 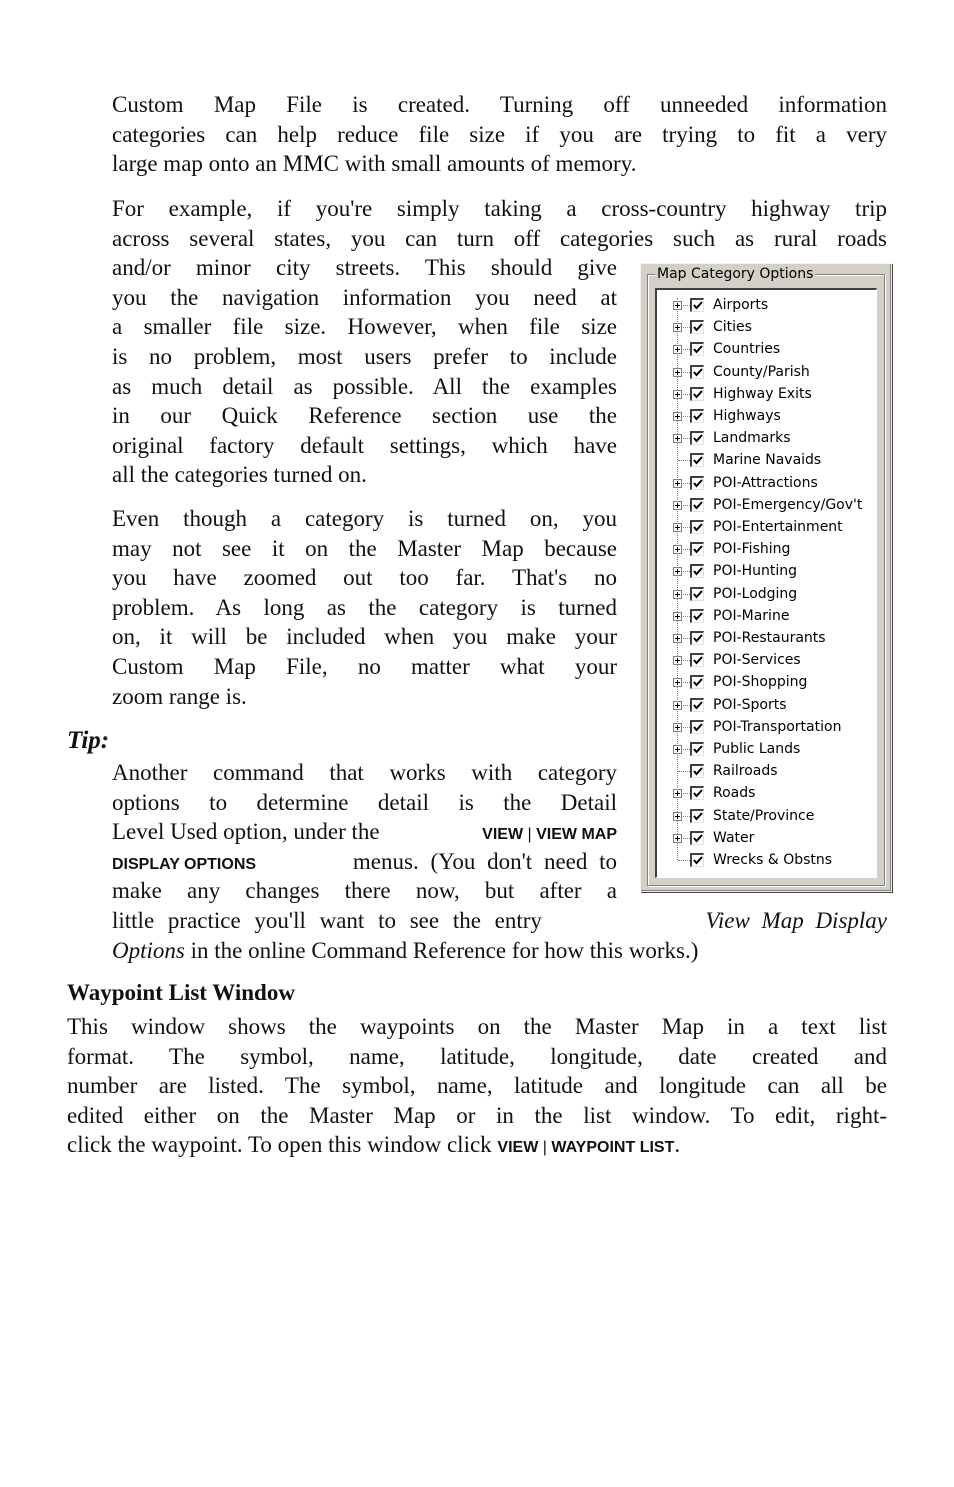 What do you see at coordinates (766, 460) in the screenshot?
I see `tree-item: Marine Navaids` at bounding box center [766, 460].